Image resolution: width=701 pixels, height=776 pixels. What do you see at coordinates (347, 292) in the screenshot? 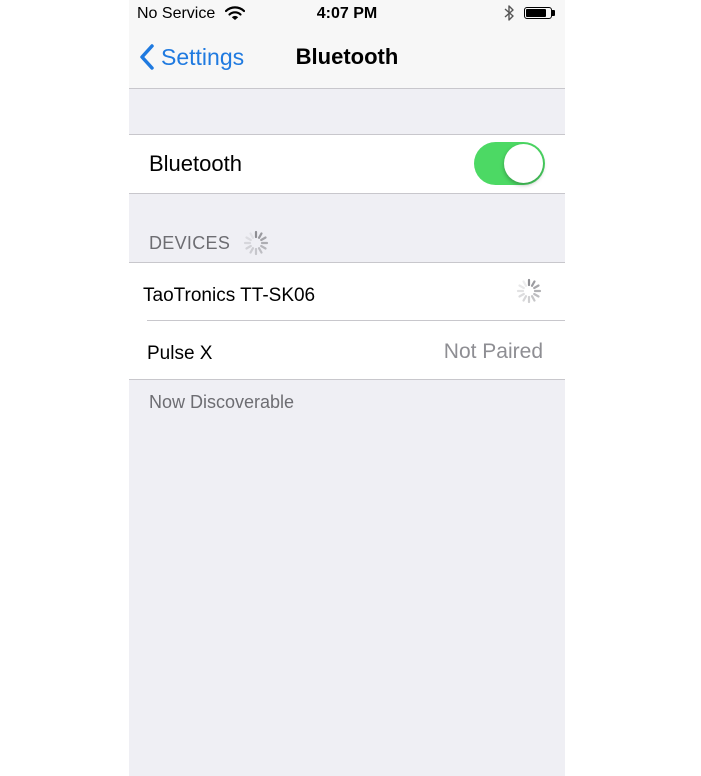
I see `device-row-taotronics: TaoTronics TT-SK06` at bounding box center [347, 292].